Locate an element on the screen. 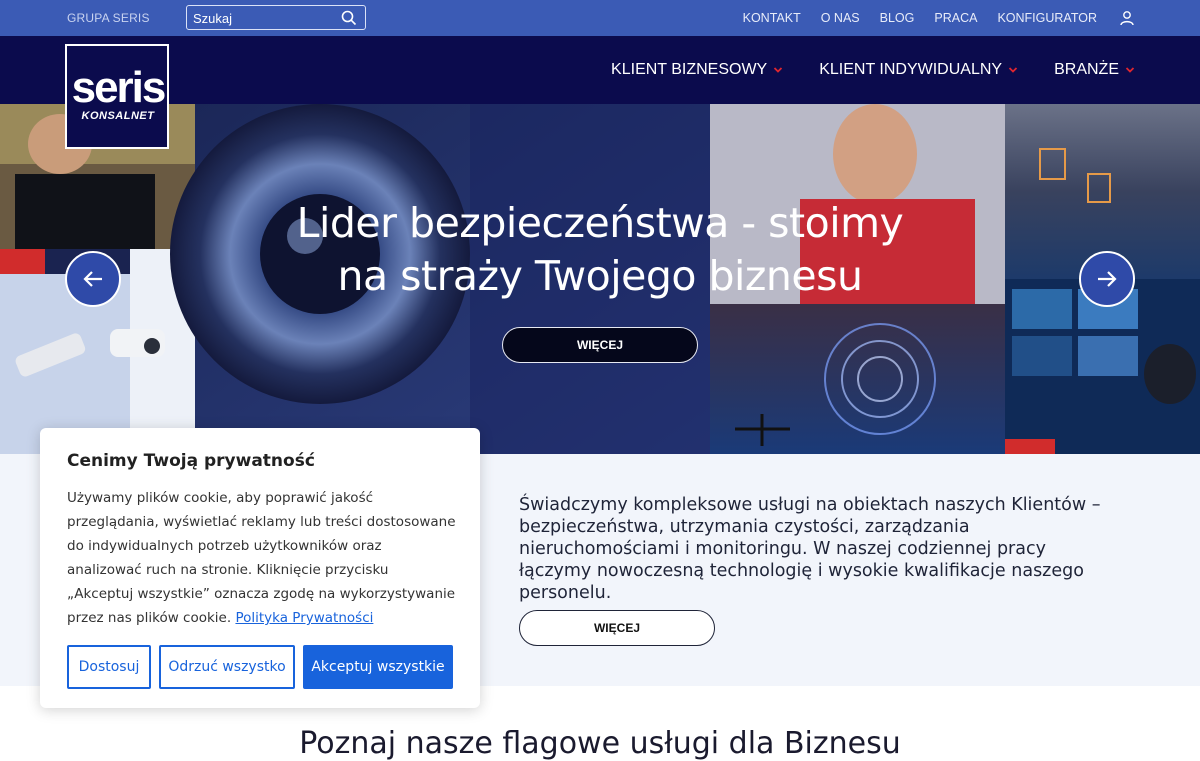 The width and height of the screenshot is (1200, 761). top-link-konfigurator: KONFIGURATOR is located at coordinates (1047, 18).